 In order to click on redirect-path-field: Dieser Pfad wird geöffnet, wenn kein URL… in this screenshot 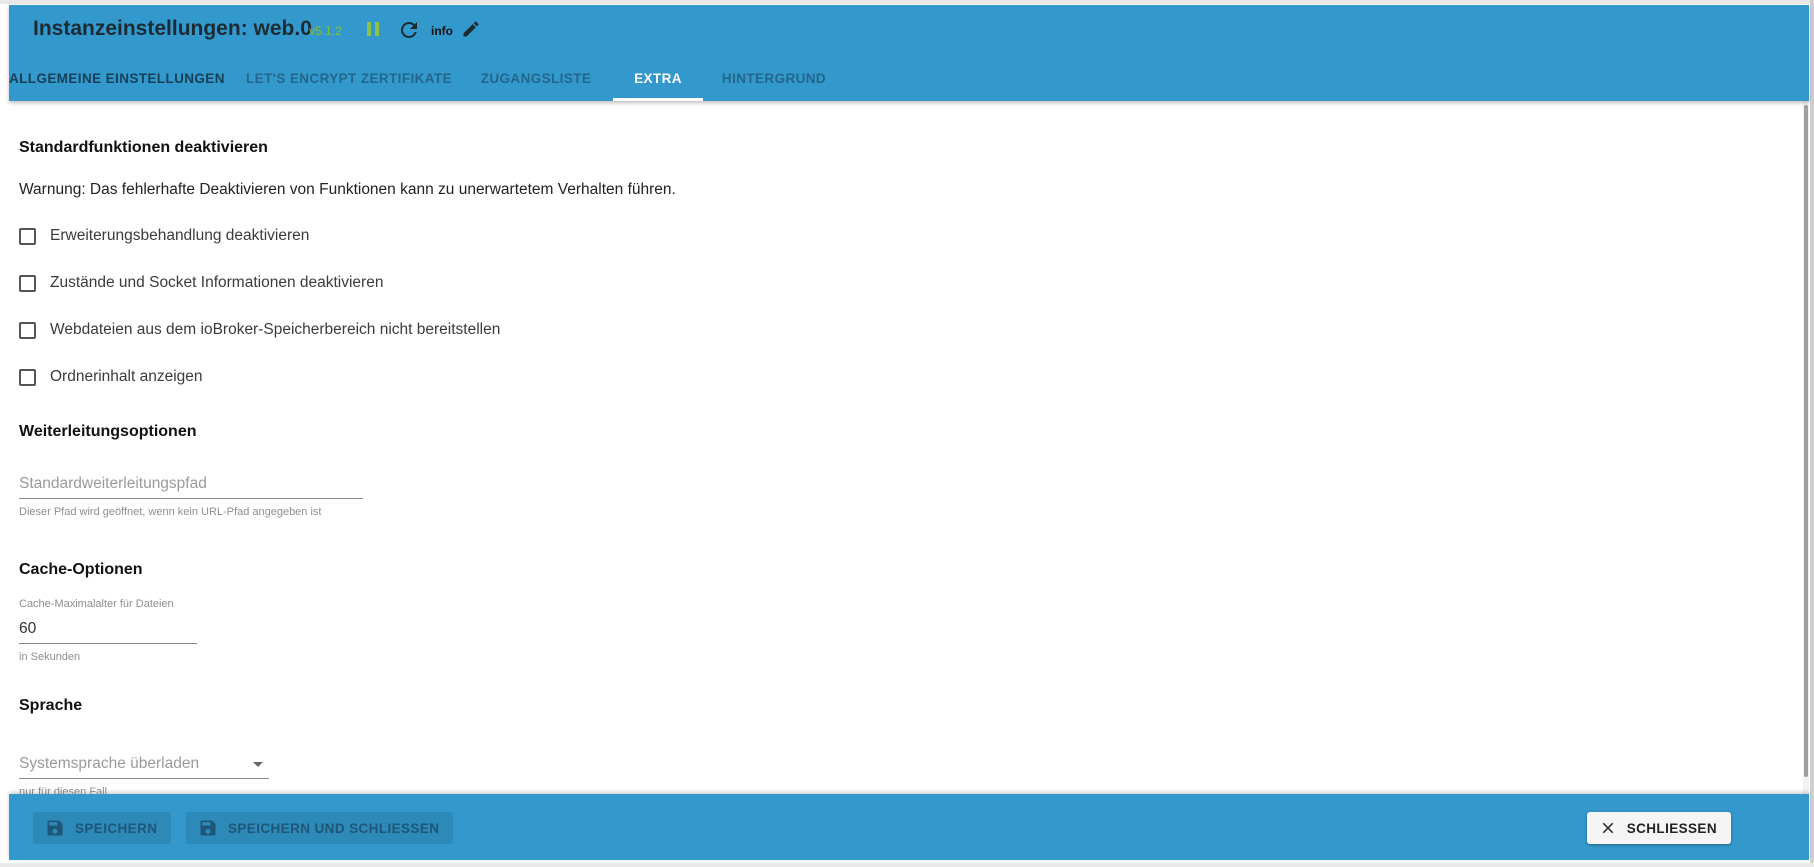, I will do `click(191, 494)`.